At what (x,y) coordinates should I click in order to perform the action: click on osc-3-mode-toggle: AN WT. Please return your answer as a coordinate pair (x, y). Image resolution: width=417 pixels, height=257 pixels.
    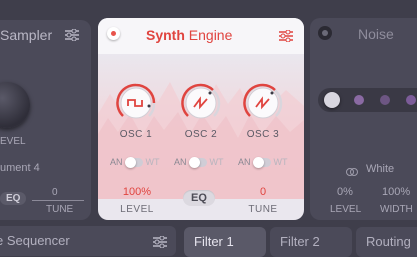
    Looking at the image, I should click on (263, 162).